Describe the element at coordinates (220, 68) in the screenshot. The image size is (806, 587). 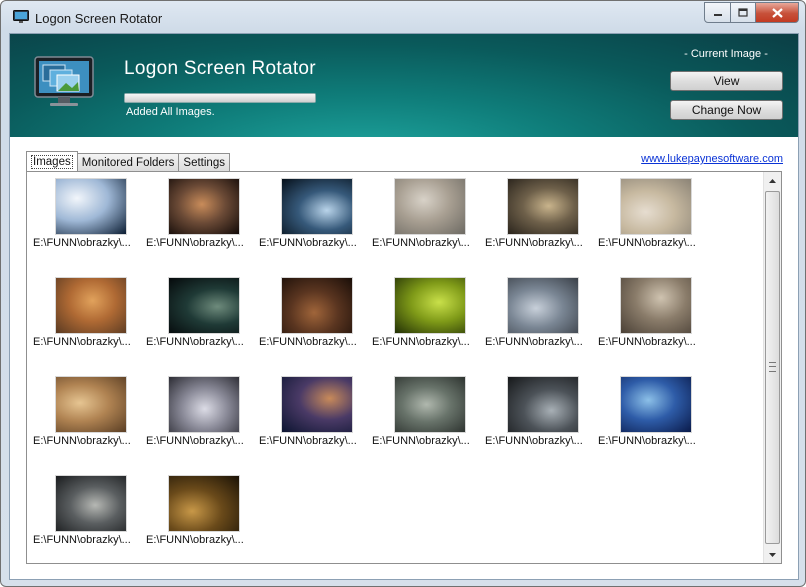
I see `app-title: Logon Screen Rotator` at that location.